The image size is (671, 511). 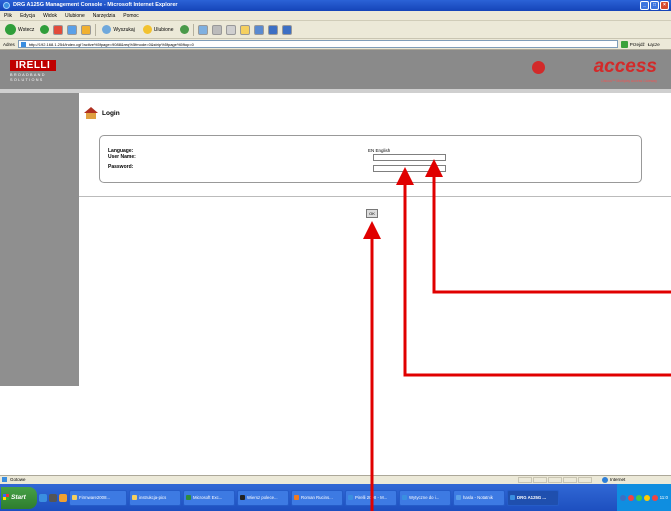 I want to click on zone-label: Internet, so click(x=618, y=479).